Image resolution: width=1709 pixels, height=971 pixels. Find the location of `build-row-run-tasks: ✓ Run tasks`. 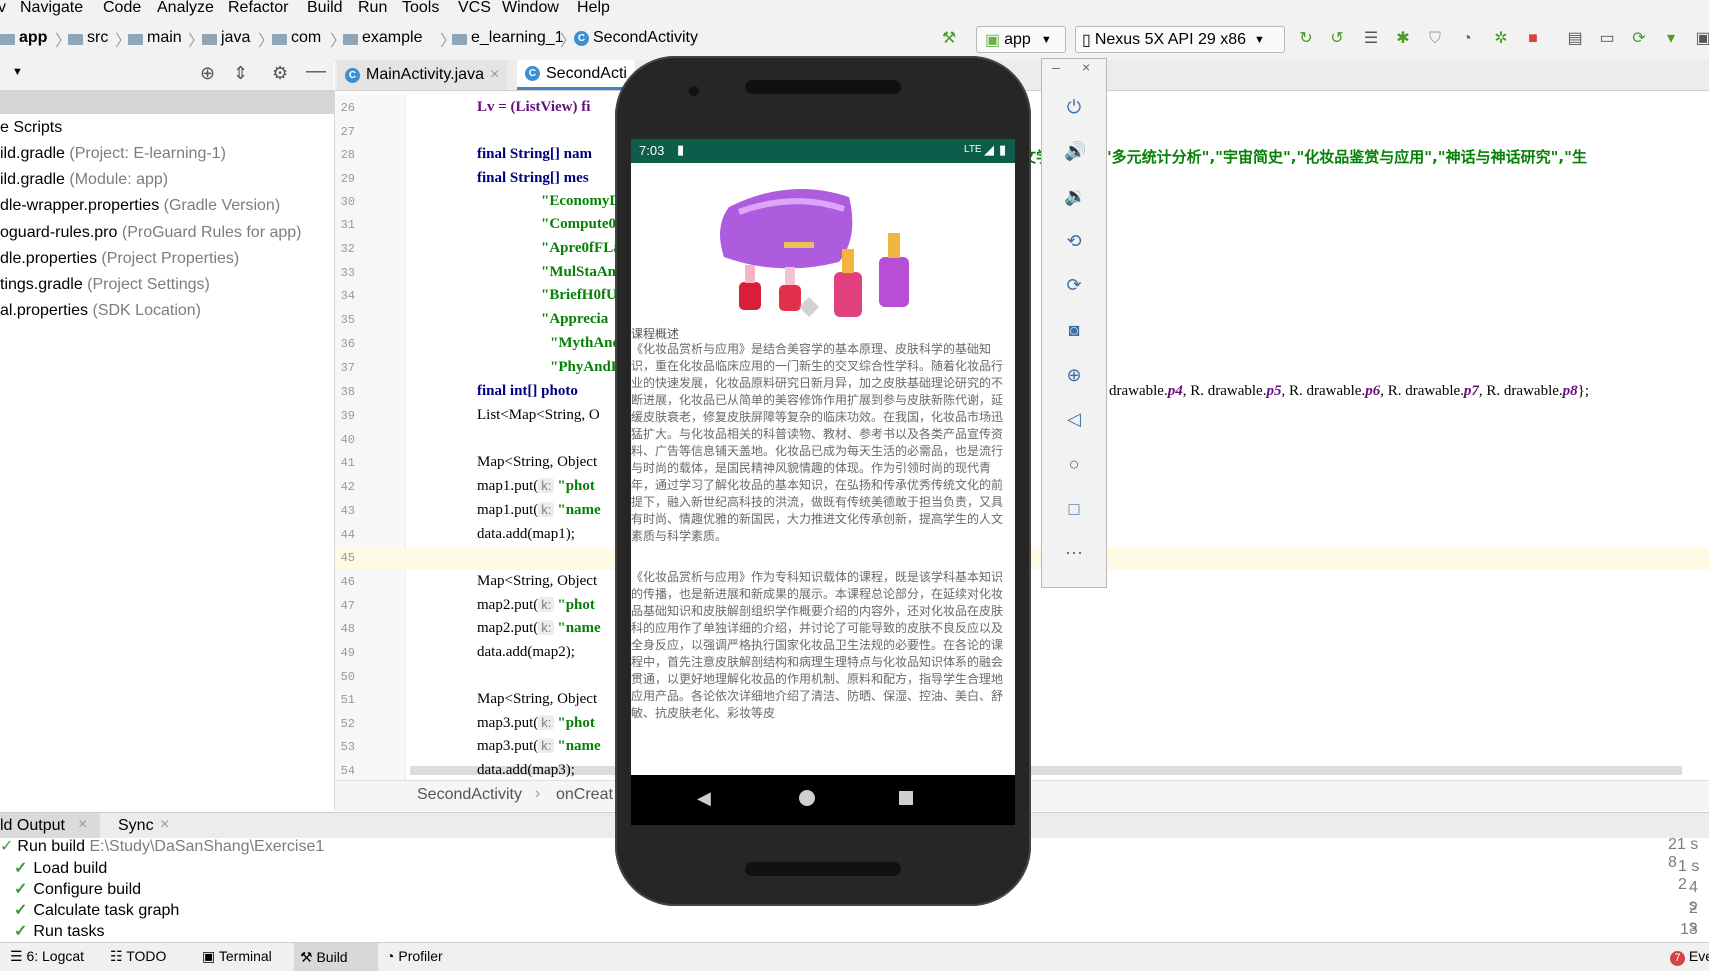

build-row-run-tasks: ✓ Run tasks is located at coordinates (59, 931).